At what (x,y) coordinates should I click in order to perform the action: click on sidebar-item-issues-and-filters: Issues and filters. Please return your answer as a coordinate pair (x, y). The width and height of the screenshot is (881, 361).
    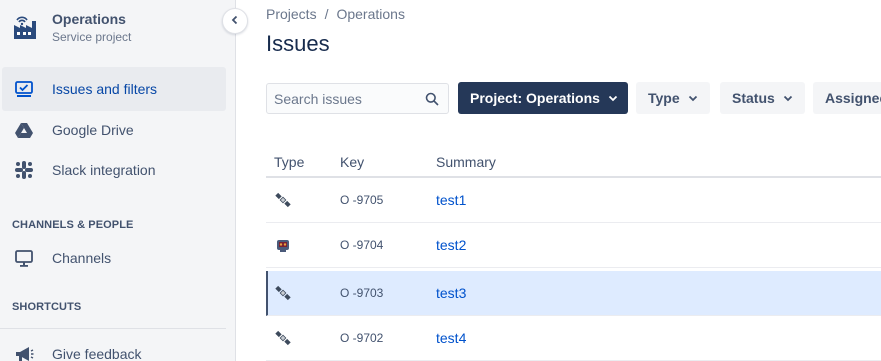
    Looking at the image, I should click on (114, 89).